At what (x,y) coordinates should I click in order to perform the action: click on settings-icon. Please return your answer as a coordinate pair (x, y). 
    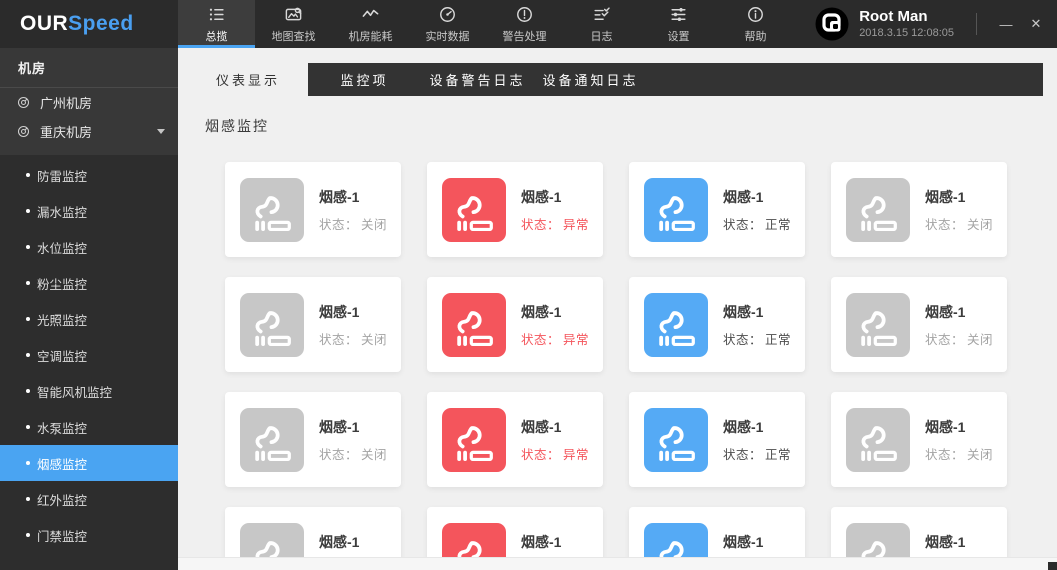
    Looking at the image, I should click on (678, 14).